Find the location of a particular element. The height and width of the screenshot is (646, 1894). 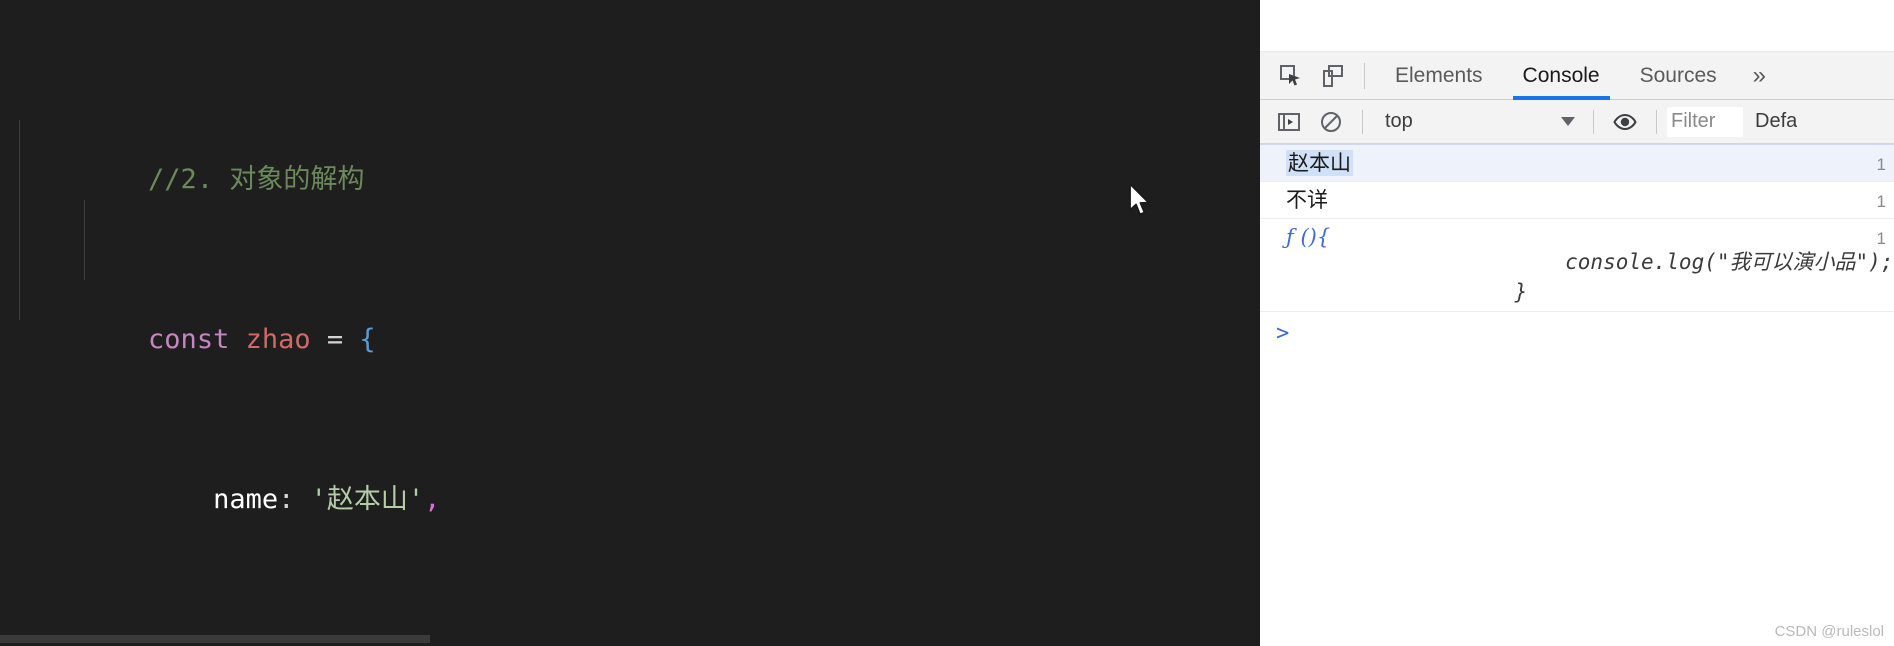

scrollbar-thumb is located at coordinates (215, 639).